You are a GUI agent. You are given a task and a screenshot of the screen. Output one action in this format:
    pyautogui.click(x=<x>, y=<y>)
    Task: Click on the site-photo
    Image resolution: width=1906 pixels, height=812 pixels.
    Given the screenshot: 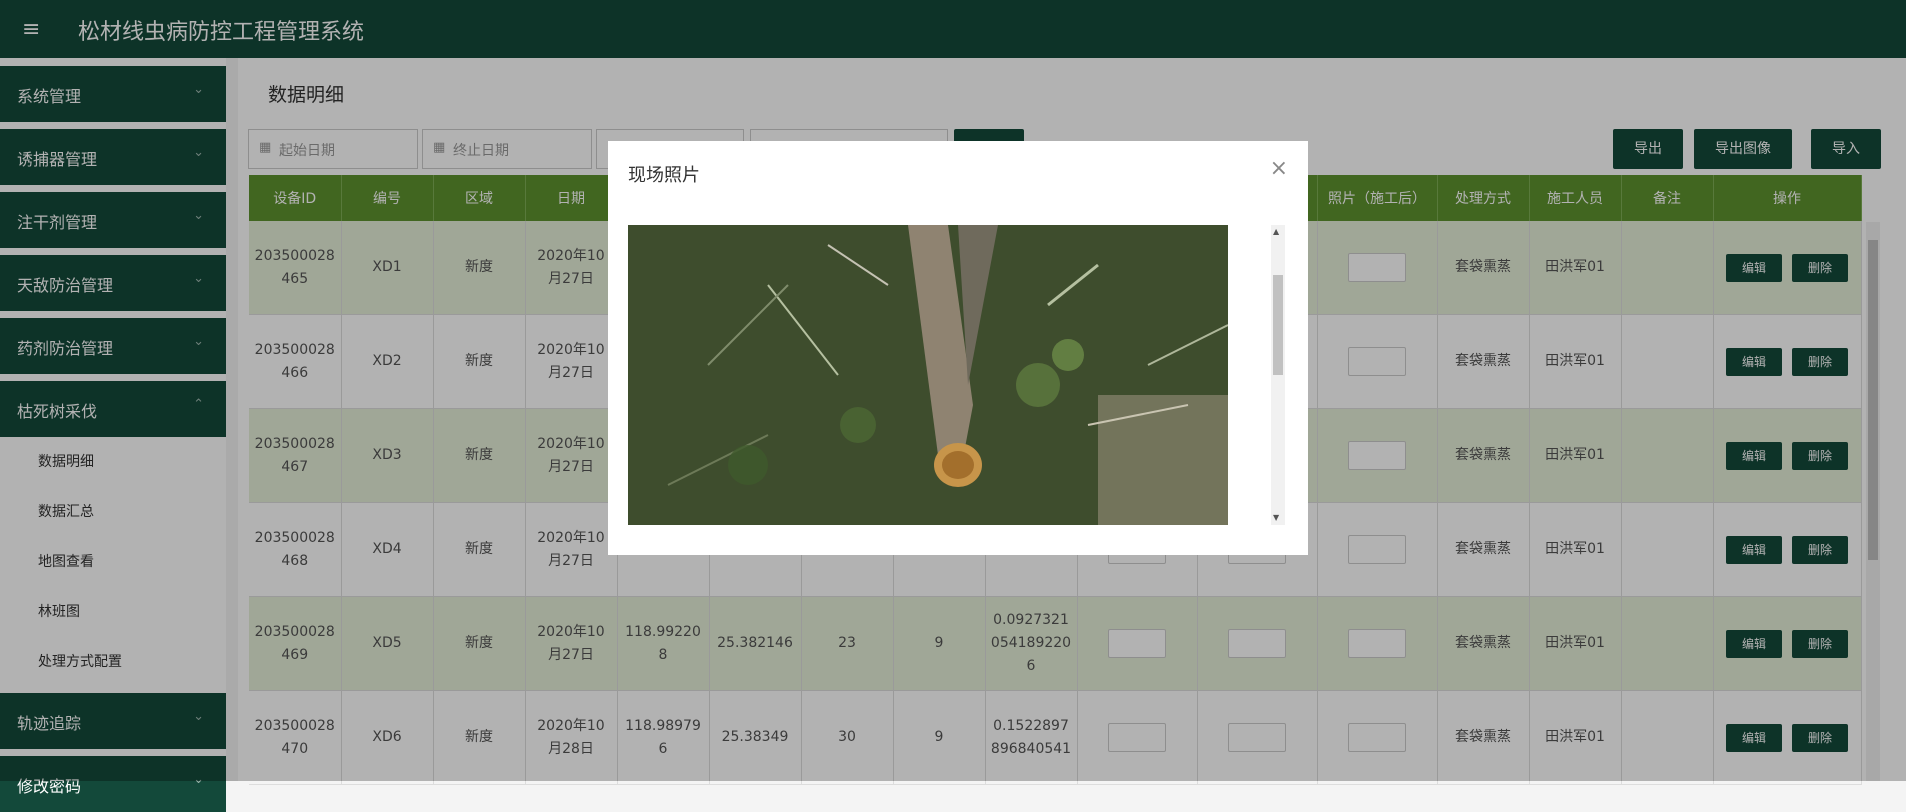 What is the action you would take?
    pyautogui.click(x=928, y=375)
    